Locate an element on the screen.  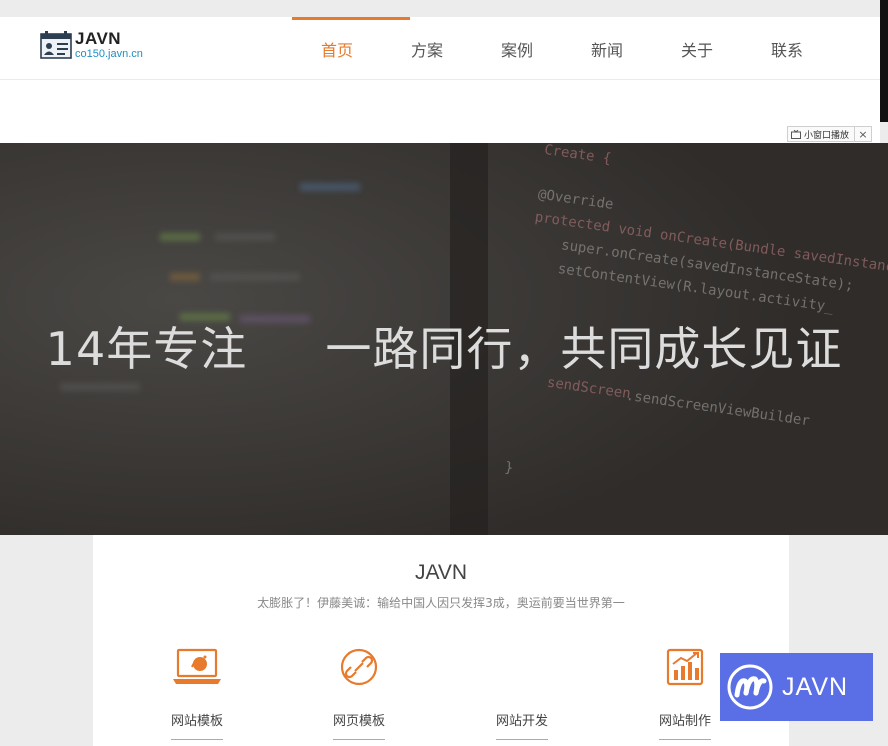
section-subtitle: 太膨胀了！伊藤美诚：输给中国人因只发挥3成，奥运前要当世界第一 is located at coordinates (441, 603).